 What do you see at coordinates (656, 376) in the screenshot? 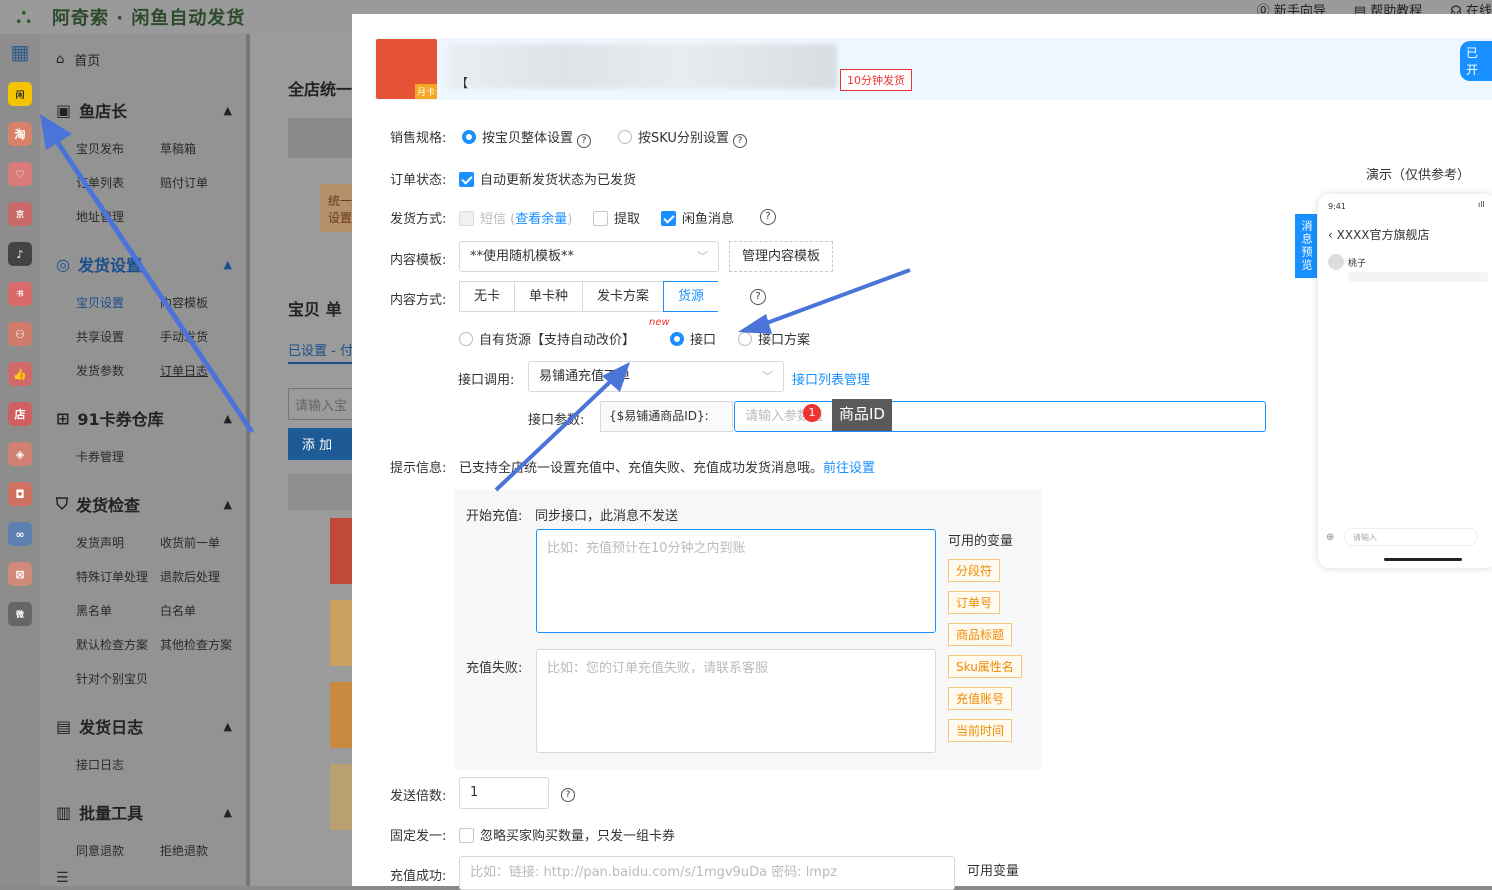
I see `api-call-select: 易铺通充值下单 ﹀` at bounding box center [656, 376].